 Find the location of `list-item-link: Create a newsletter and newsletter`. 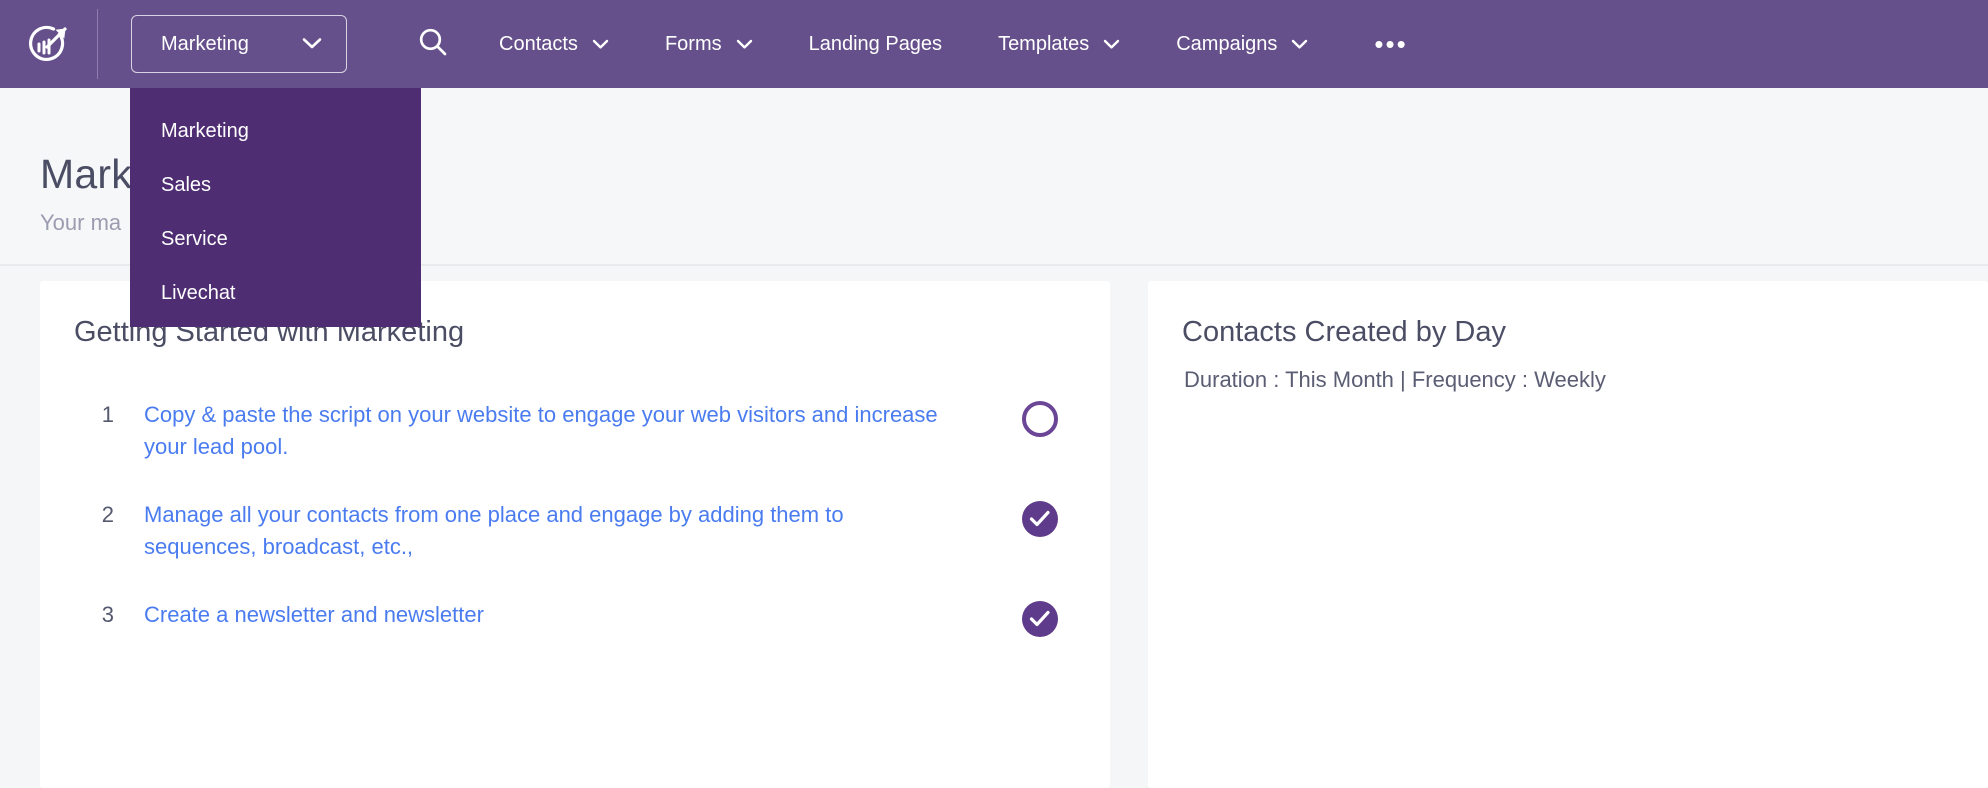

list-item-link: Create a newsletter and newsletter is located at coordinates (314, 615).